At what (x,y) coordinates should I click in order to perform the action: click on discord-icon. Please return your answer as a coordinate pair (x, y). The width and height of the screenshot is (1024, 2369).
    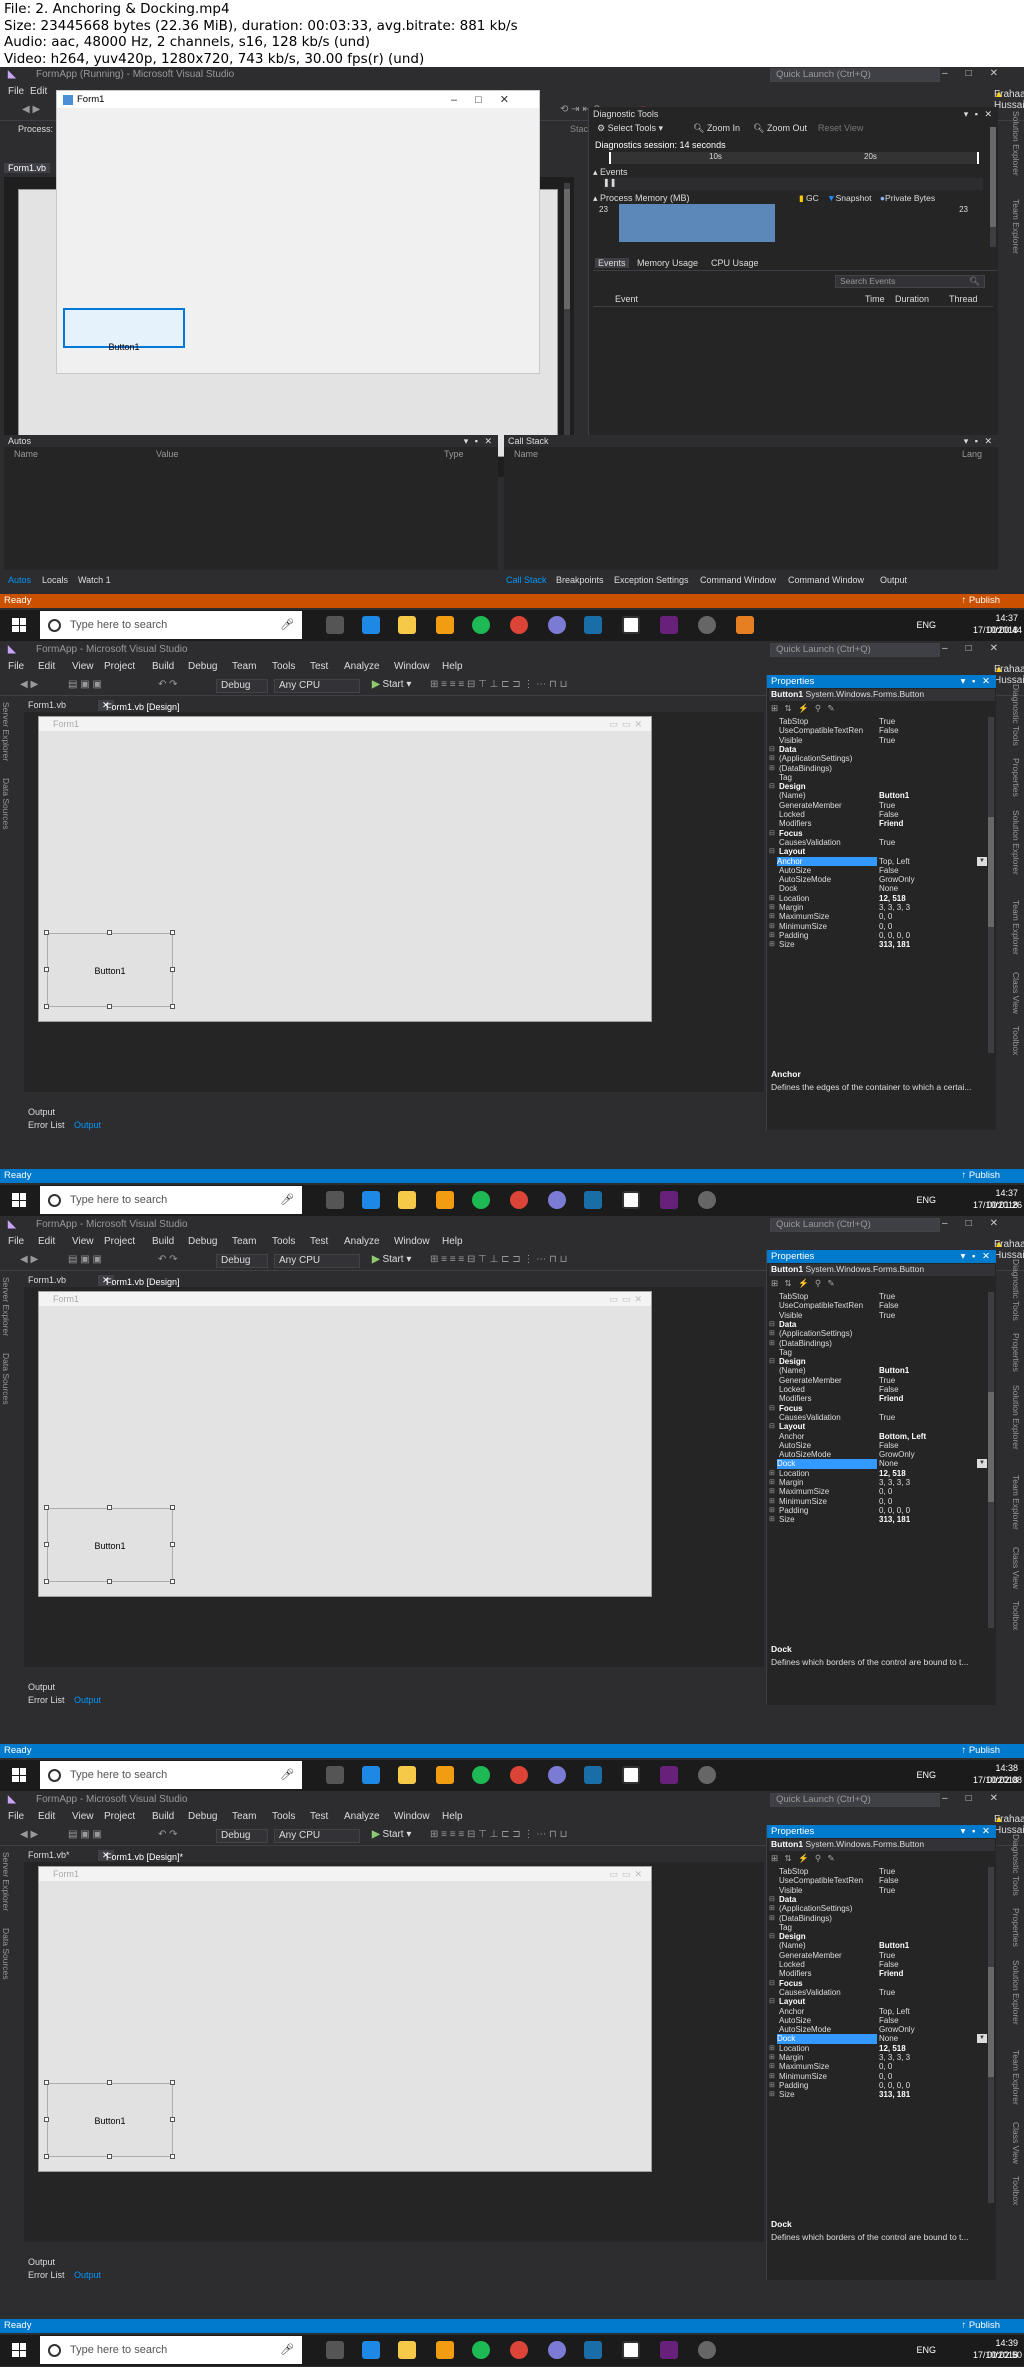
    Looking at the image, I should click on (557, 2350).